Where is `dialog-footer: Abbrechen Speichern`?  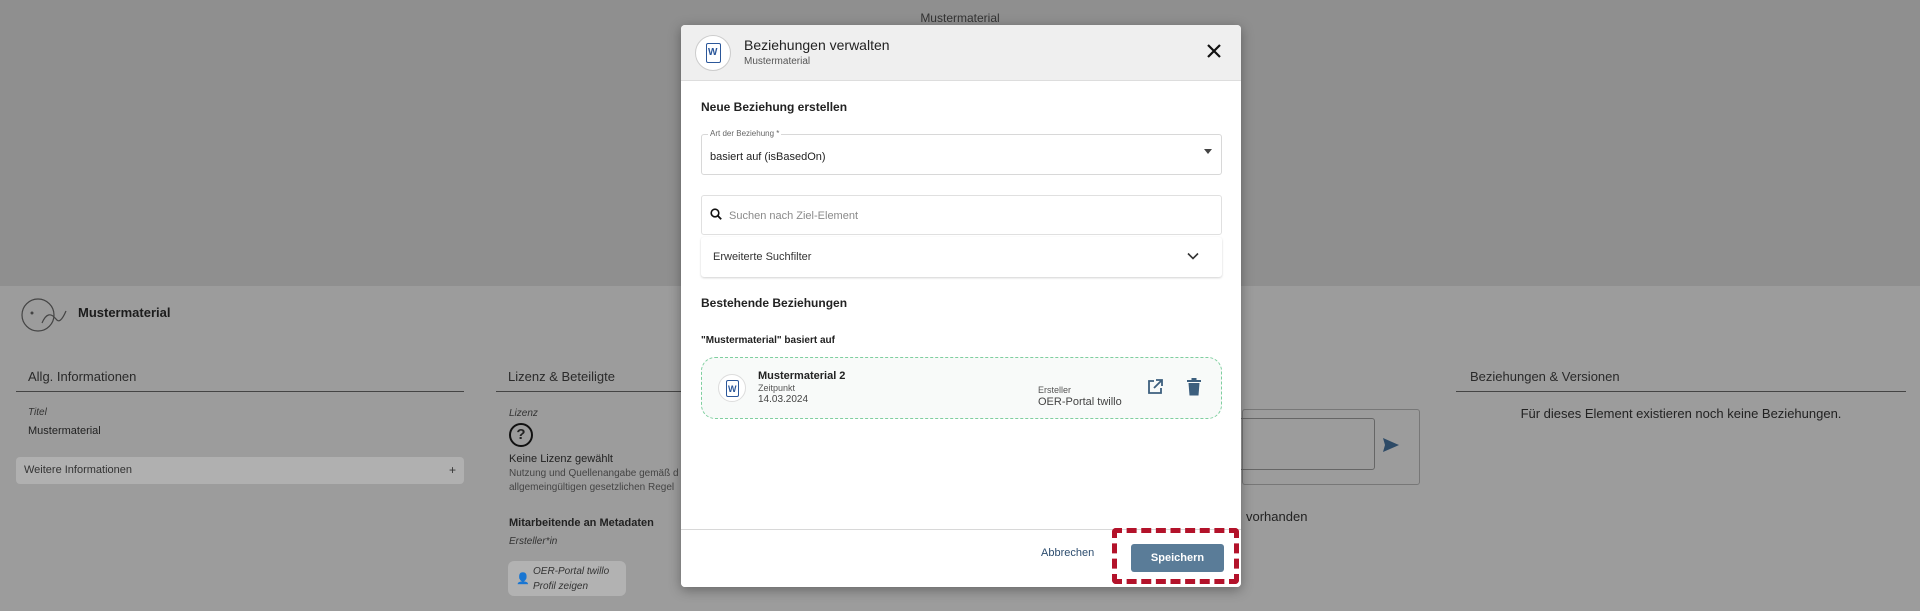 dialog-footer: Abbrechen Speichern is located at coordinates (961, 557).